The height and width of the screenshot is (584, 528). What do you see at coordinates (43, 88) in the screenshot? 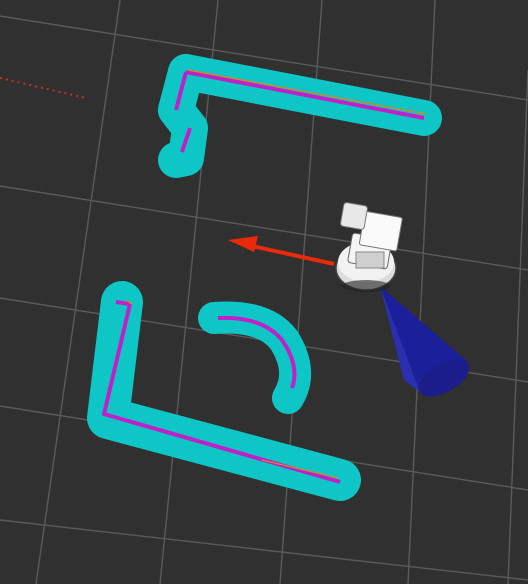
I see `axis-trail` at bounding box center [43, 88].